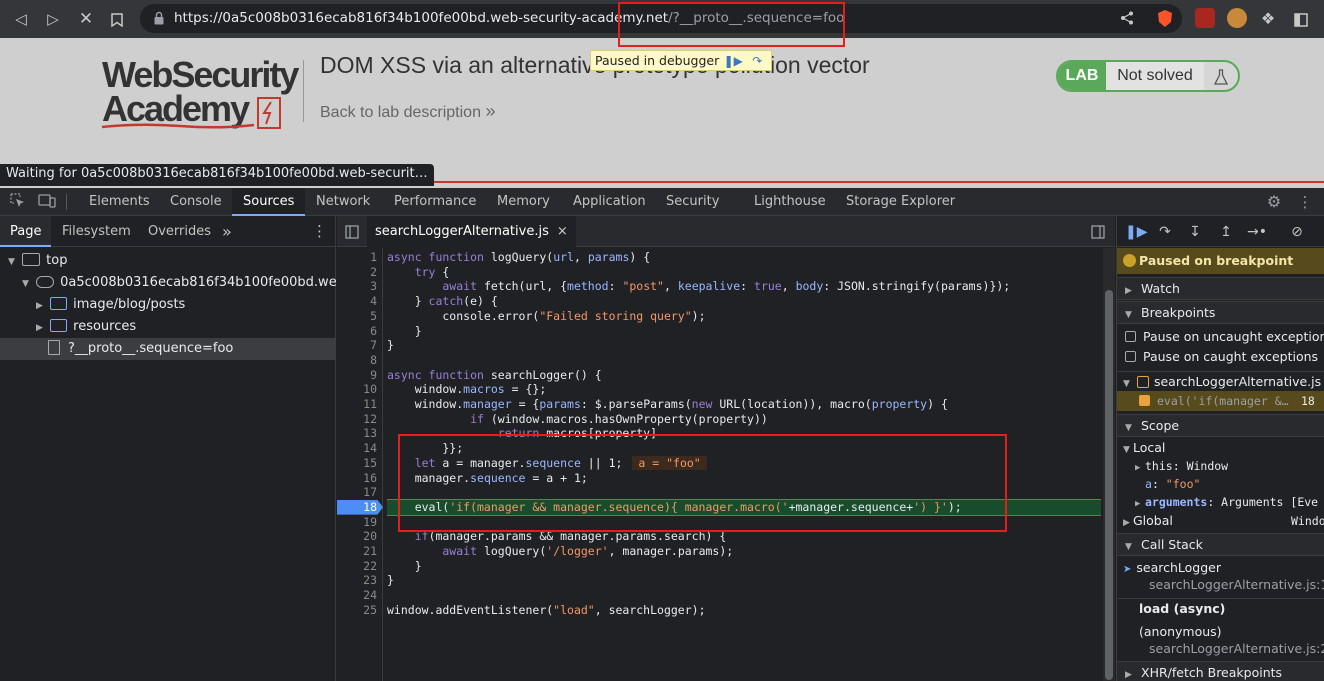  What do you see at coordinates (360, 507) in the screenshot?
I see `breakpoint-line-marker: 18` at bounding box center [360, 507].